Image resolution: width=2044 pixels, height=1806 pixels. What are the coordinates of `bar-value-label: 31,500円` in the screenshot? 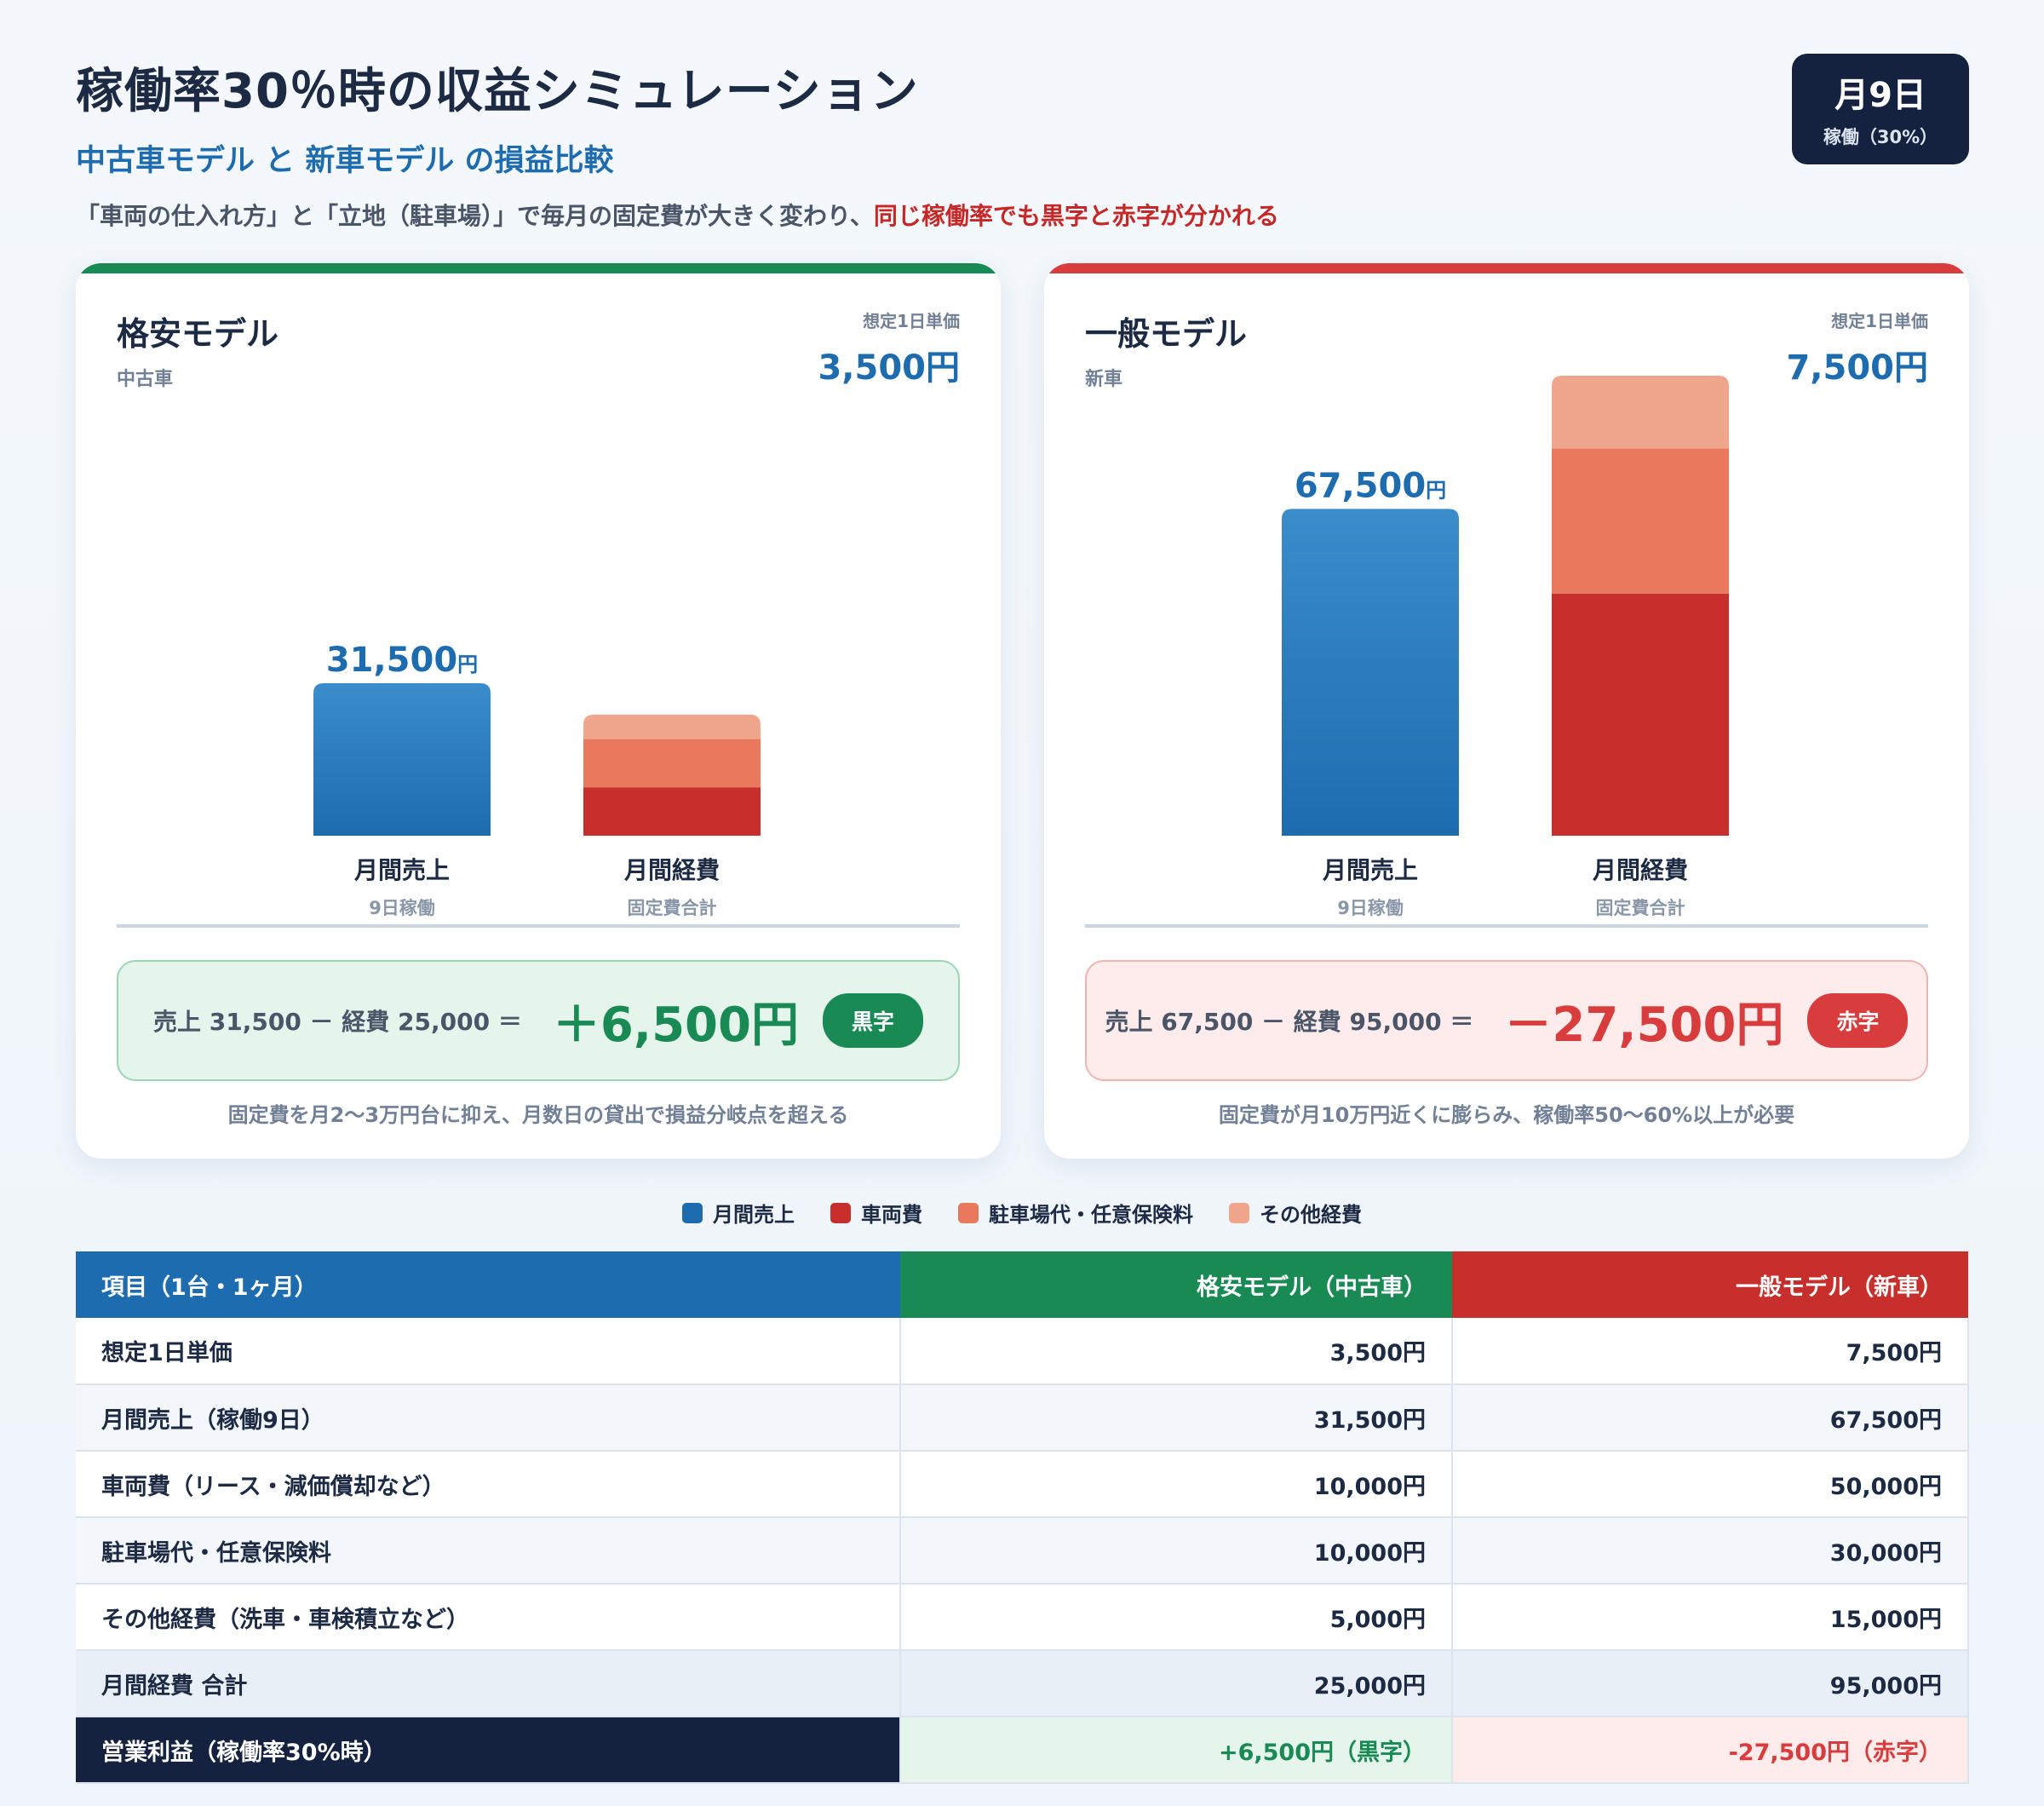 It's located at (402, 660).